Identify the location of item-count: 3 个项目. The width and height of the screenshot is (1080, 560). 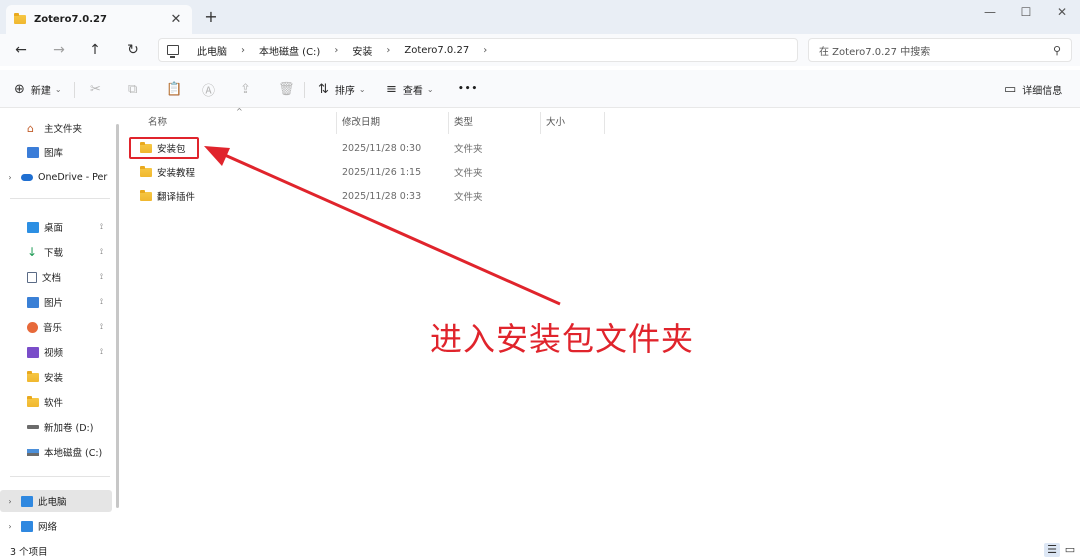
(29, 552).